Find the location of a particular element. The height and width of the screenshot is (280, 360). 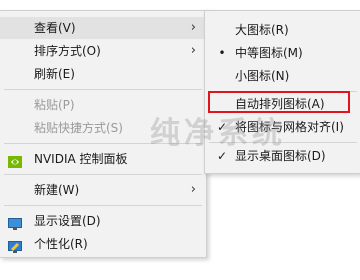

menu-item-label: 排序方式(O) is located at coordinates (67, 51).